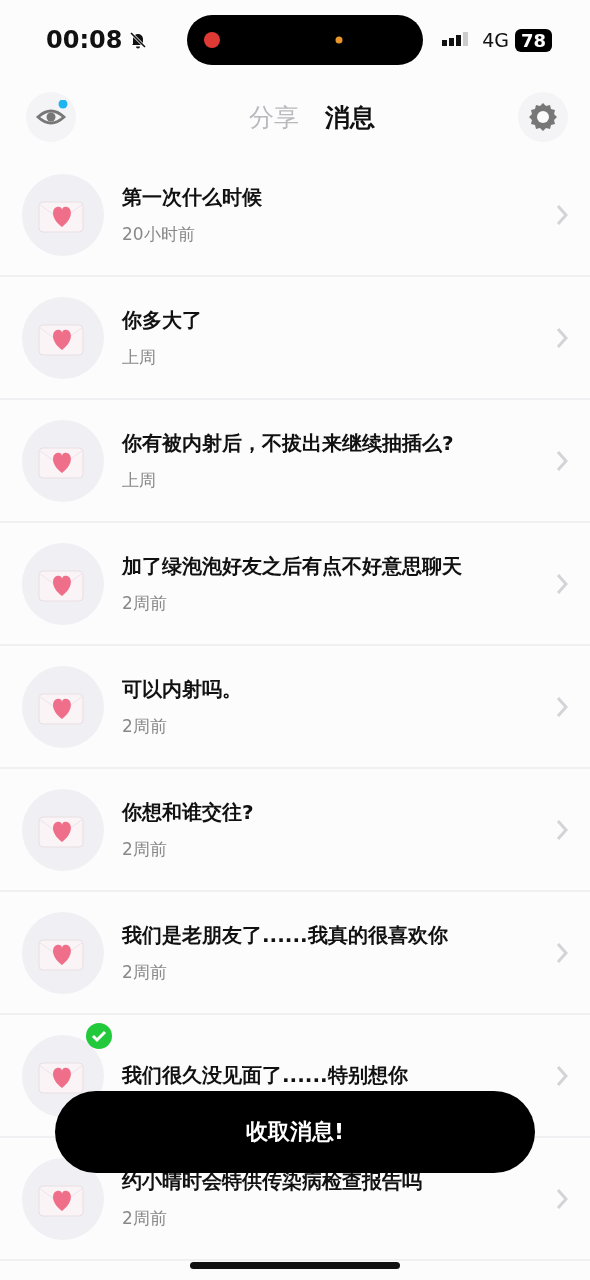  Describe the element at coordinates (51, 117) in the screenshot. I see `eye-button` at that location.